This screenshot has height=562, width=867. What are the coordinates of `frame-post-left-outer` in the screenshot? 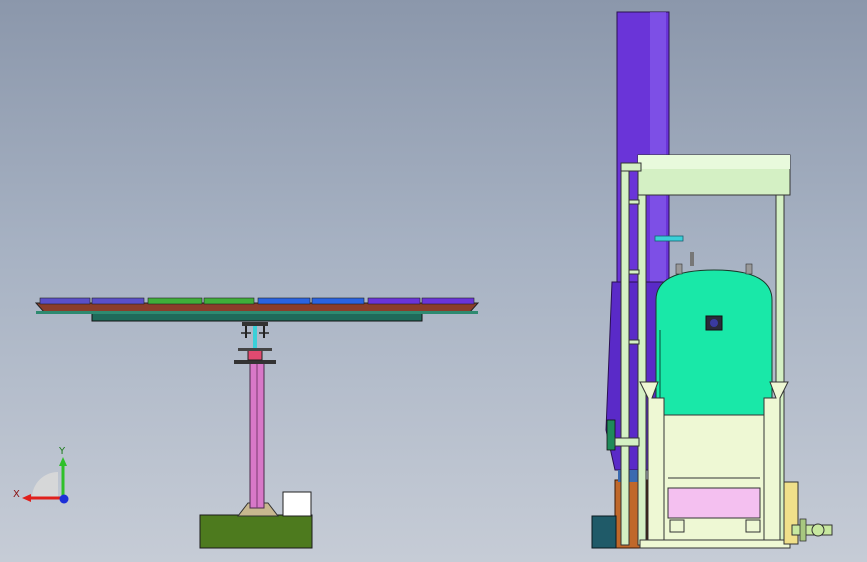 It's located at (625, 355).